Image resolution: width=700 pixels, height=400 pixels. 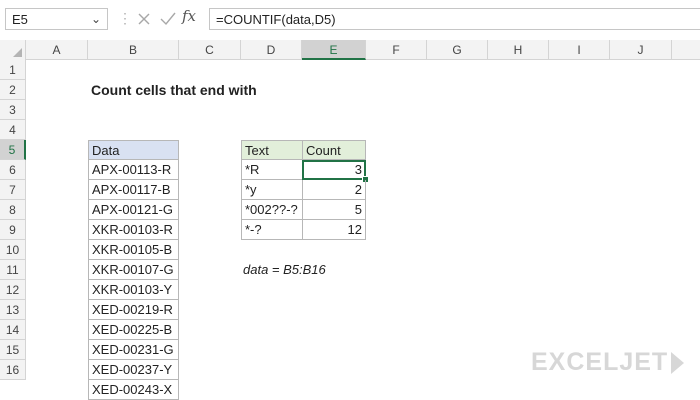 What do you see at coordinates (13, 270) in the screenshot?
I see `row-header-11: 11` at bounding box center [13, 270].